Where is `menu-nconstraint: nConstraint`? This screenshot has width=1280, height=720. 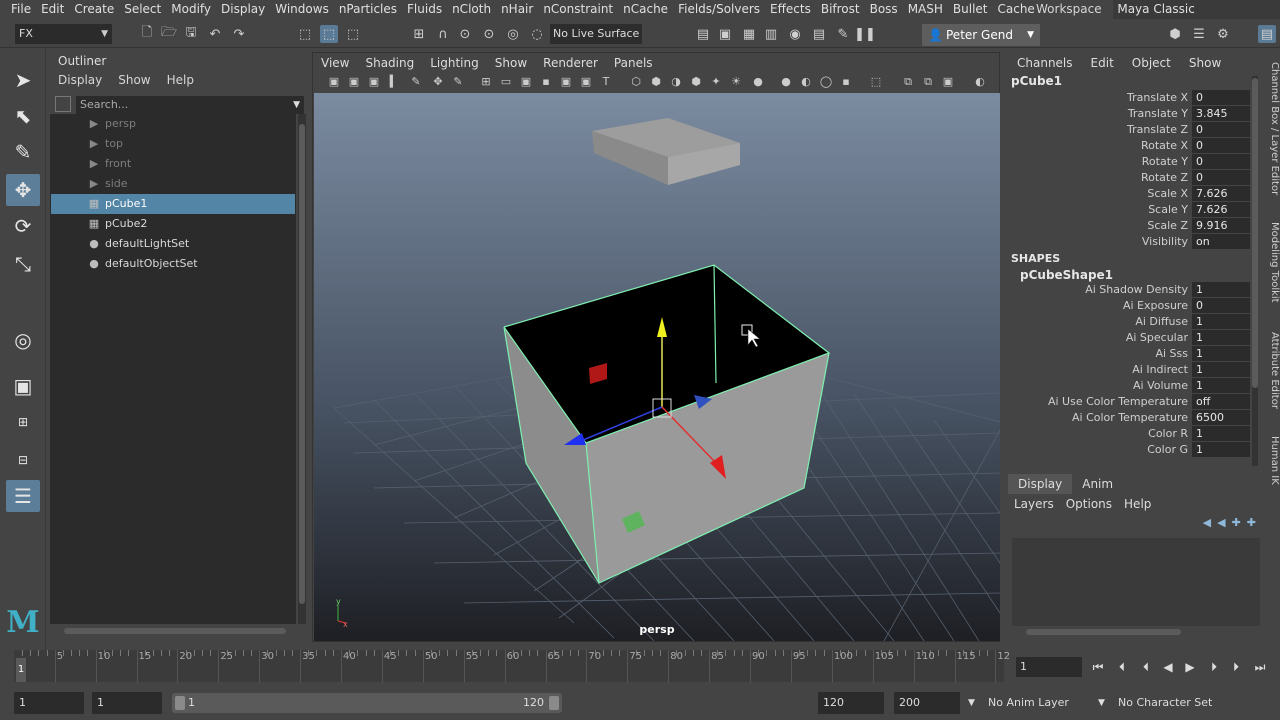 menu-nconstraint: nConstraint is located at coordinates (578, 9).